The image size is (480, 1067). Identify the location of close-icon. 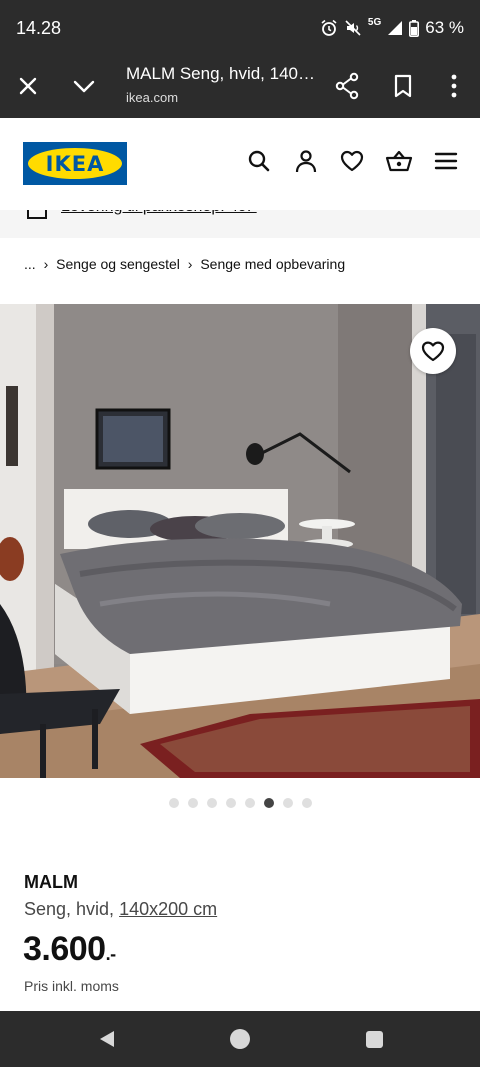
(28, 86).